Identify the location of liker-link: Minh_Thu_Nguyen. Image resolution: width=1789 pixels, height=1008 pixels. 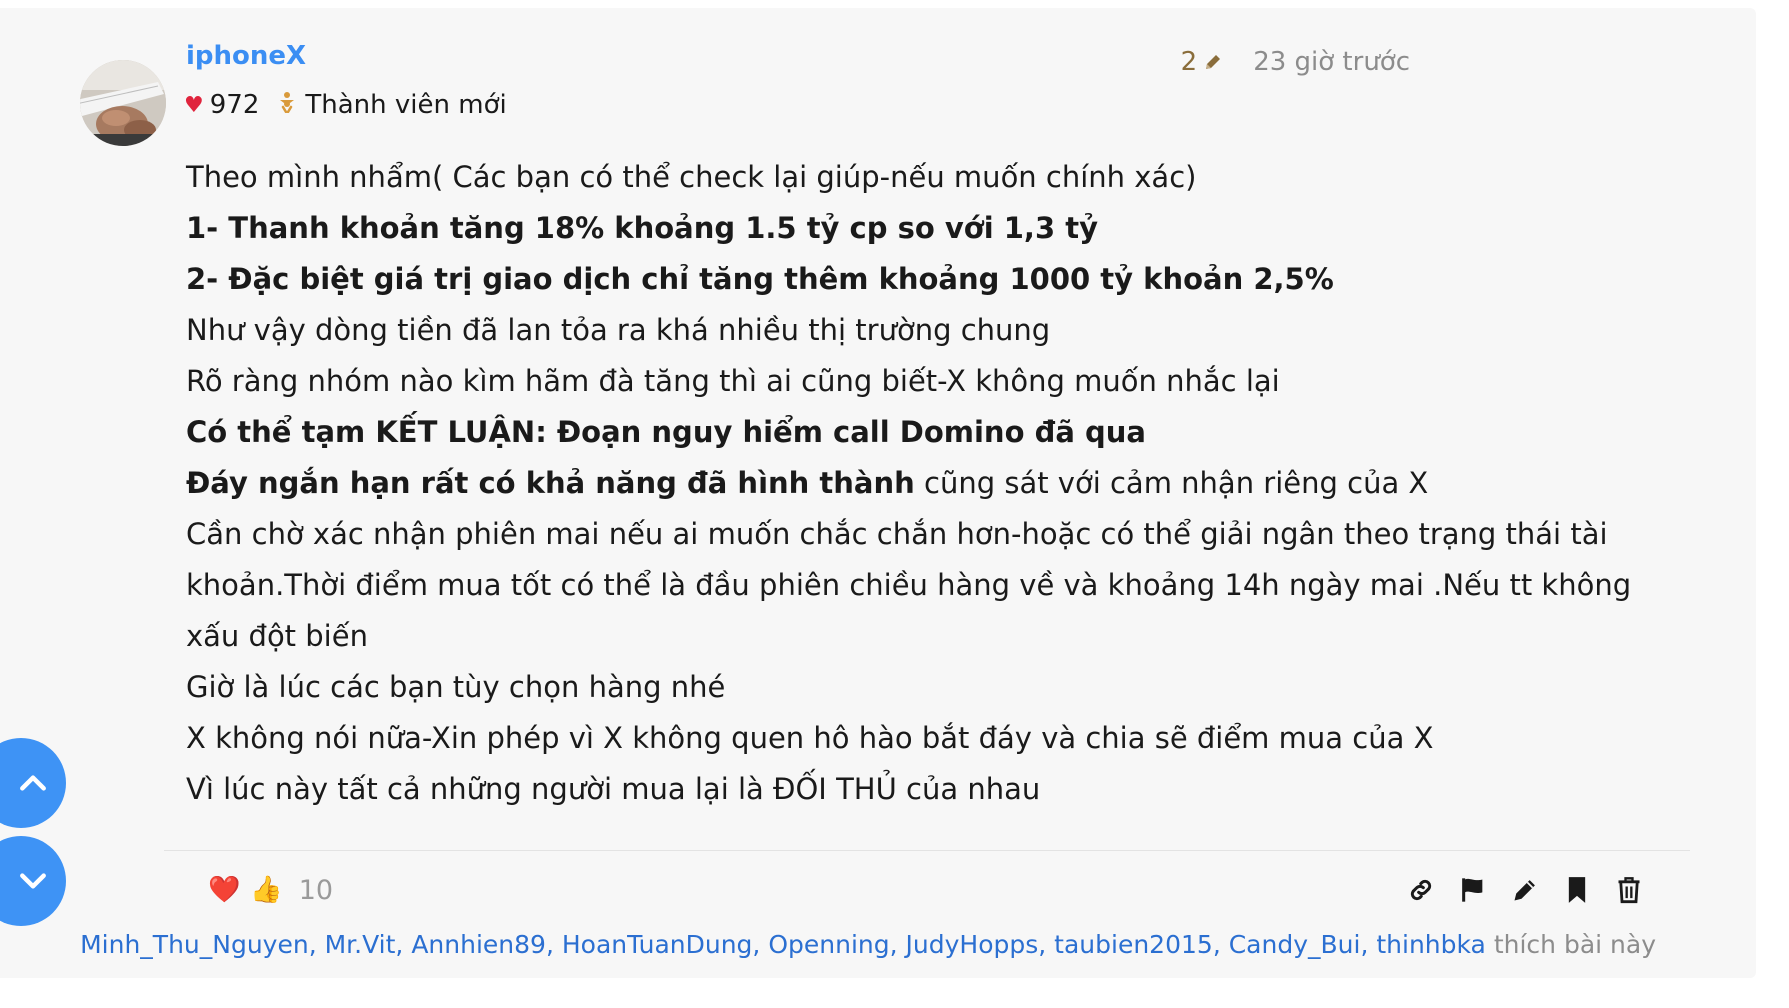
(194, 944).